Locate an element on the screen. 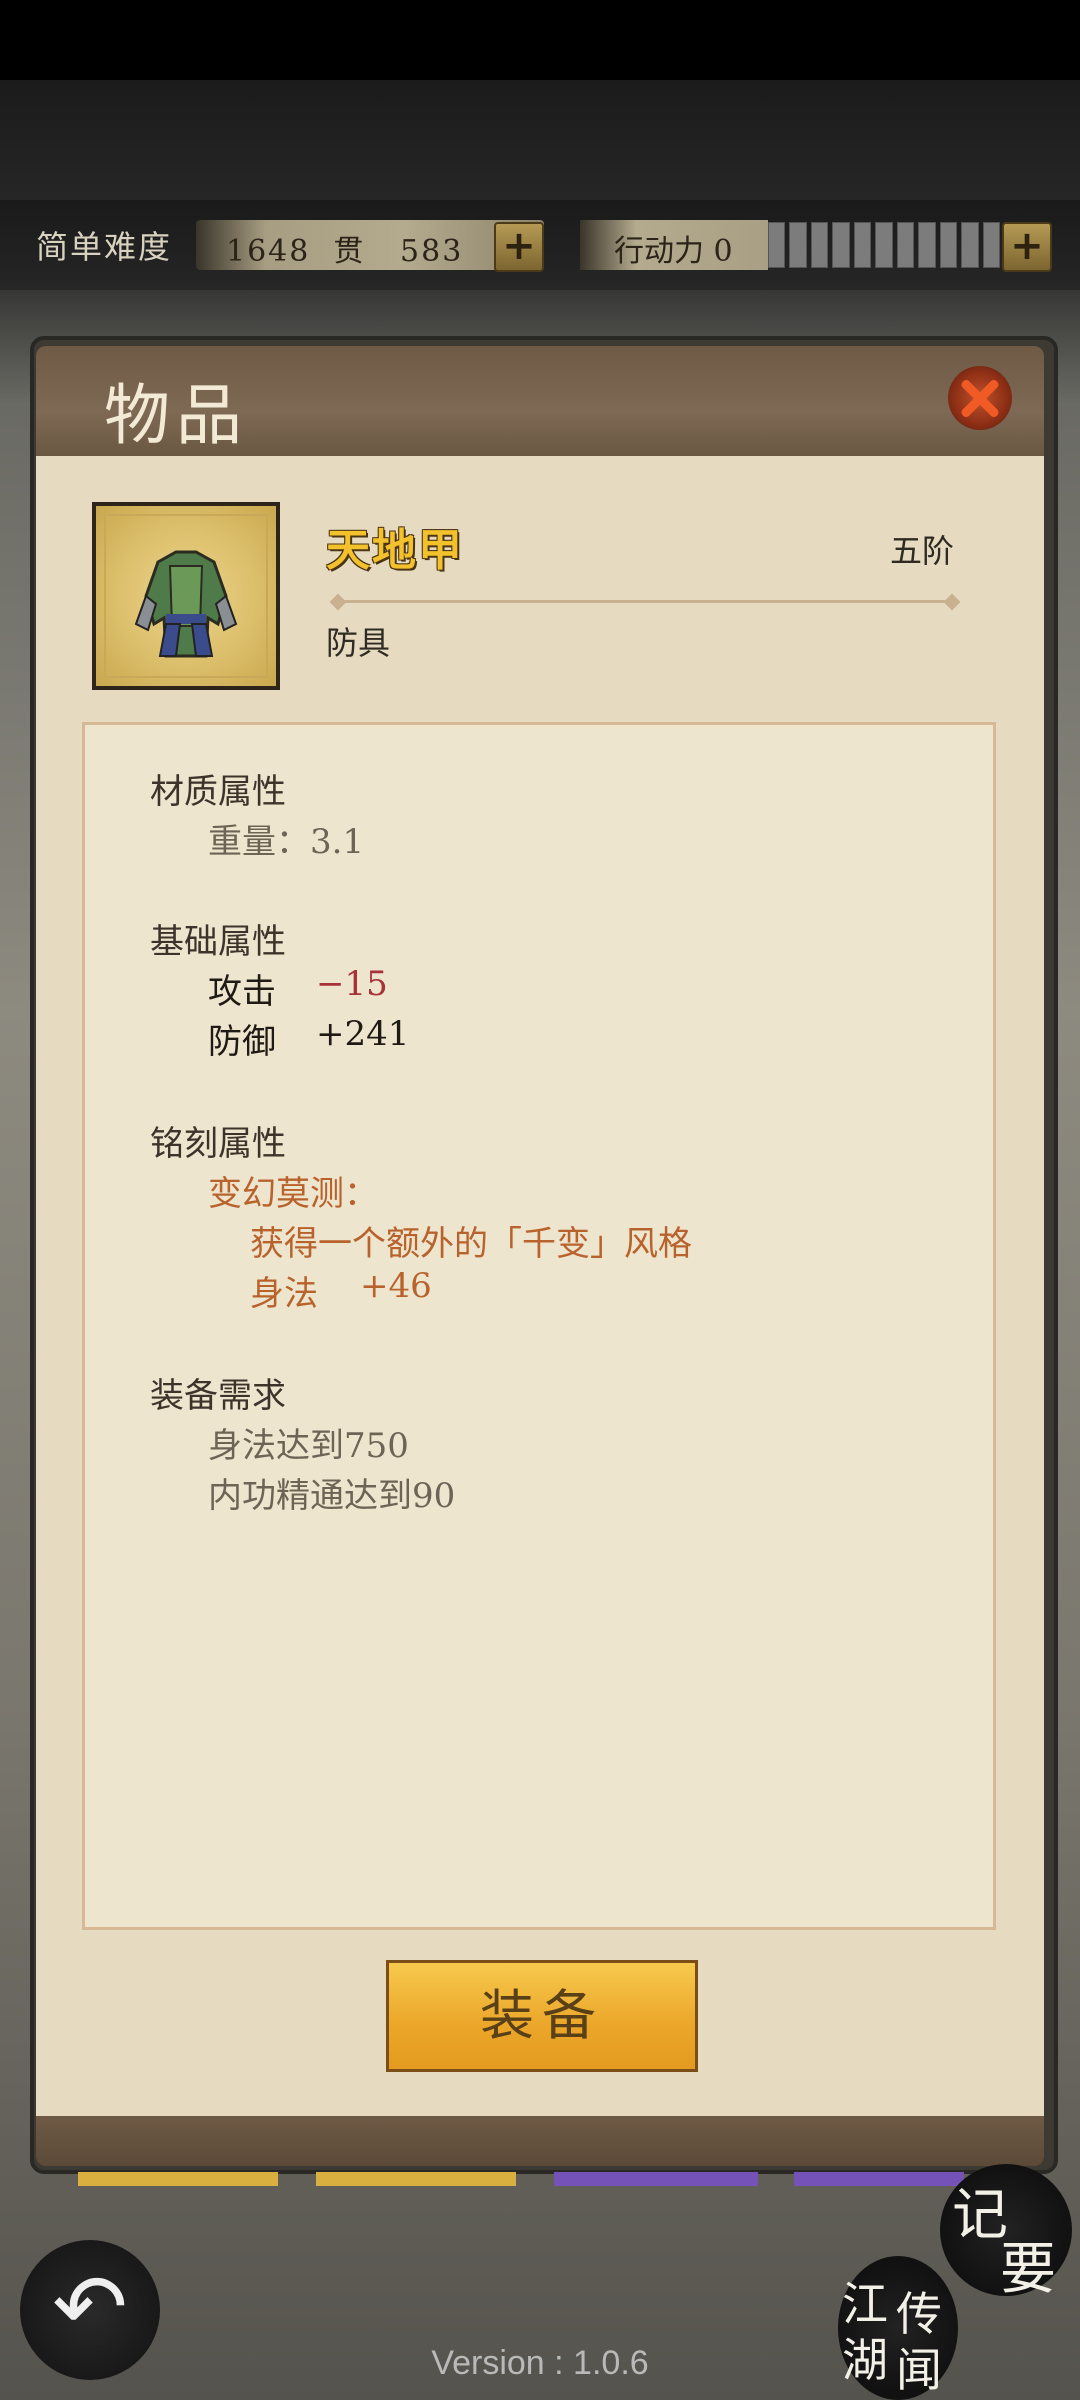  action-points-meter is located at coordinates (884, 245).